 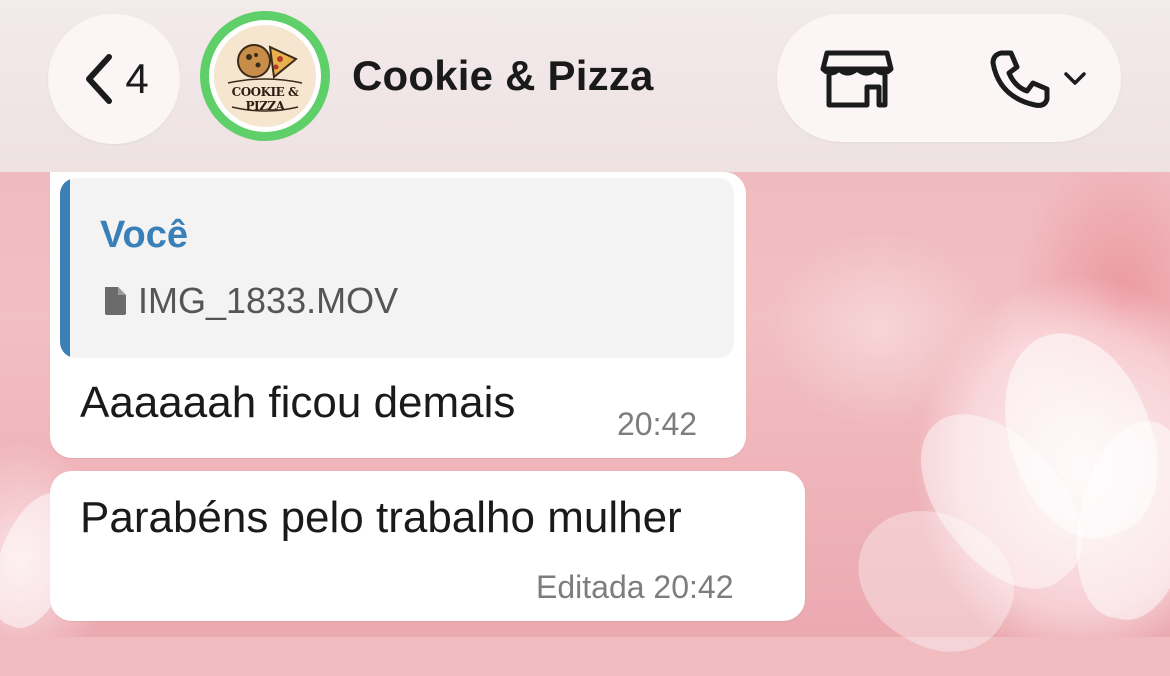 I want to click on unread-count: 4, so click(x=137, y=78).